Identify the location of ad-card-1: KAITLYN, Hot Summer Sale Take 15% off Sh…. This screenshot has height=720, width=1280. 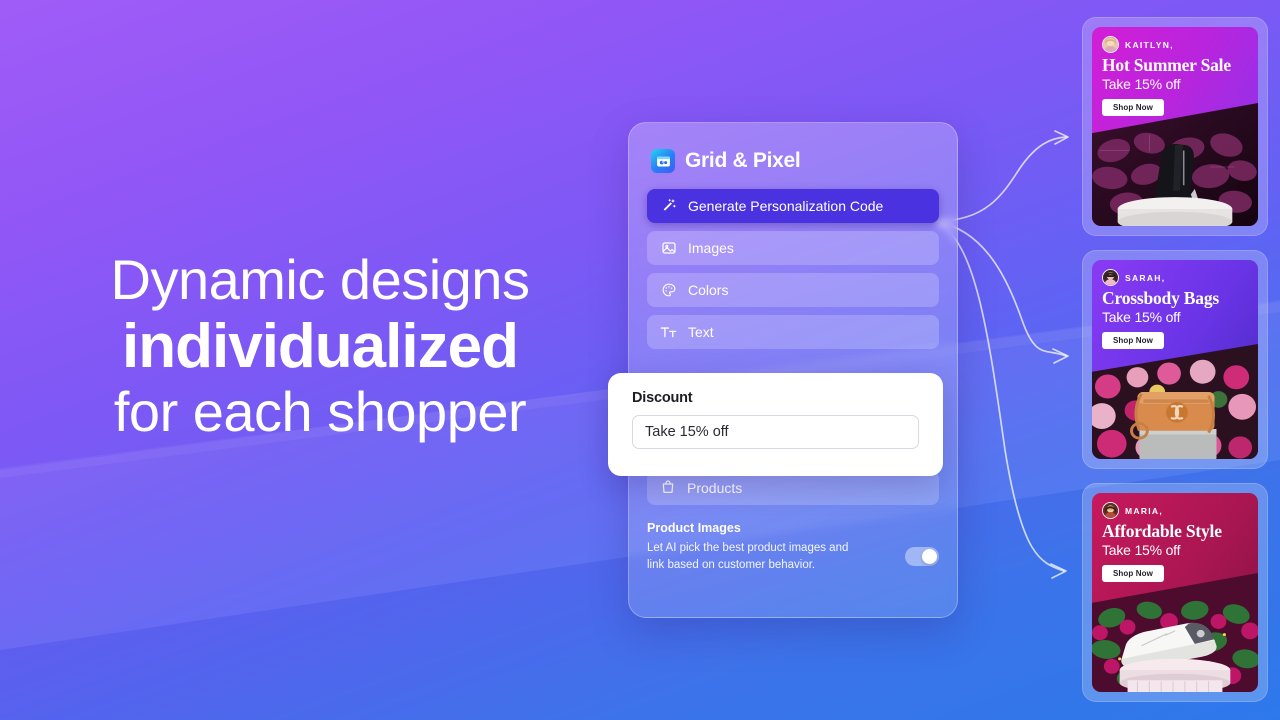
(1175, 126).